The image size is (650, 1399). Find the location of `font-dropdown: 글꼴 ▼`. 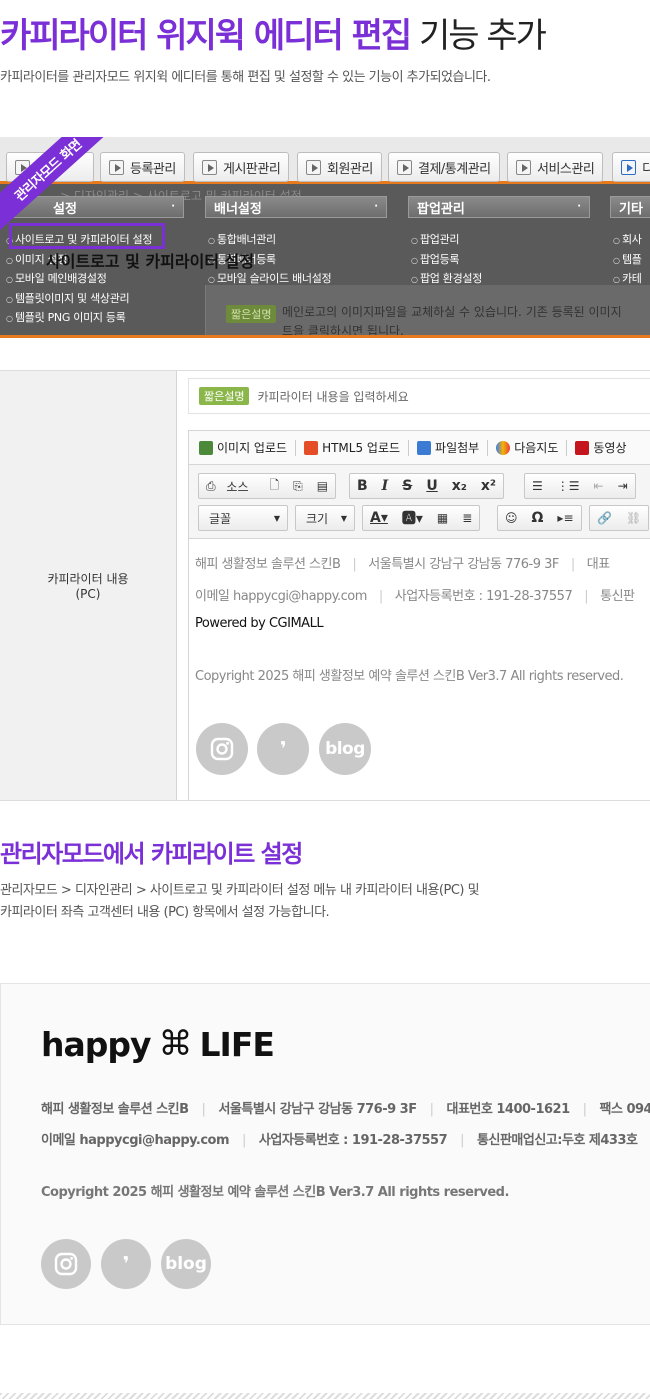

font-dropdown: 글꼴 ▼ is located at coordinates (243, 518).